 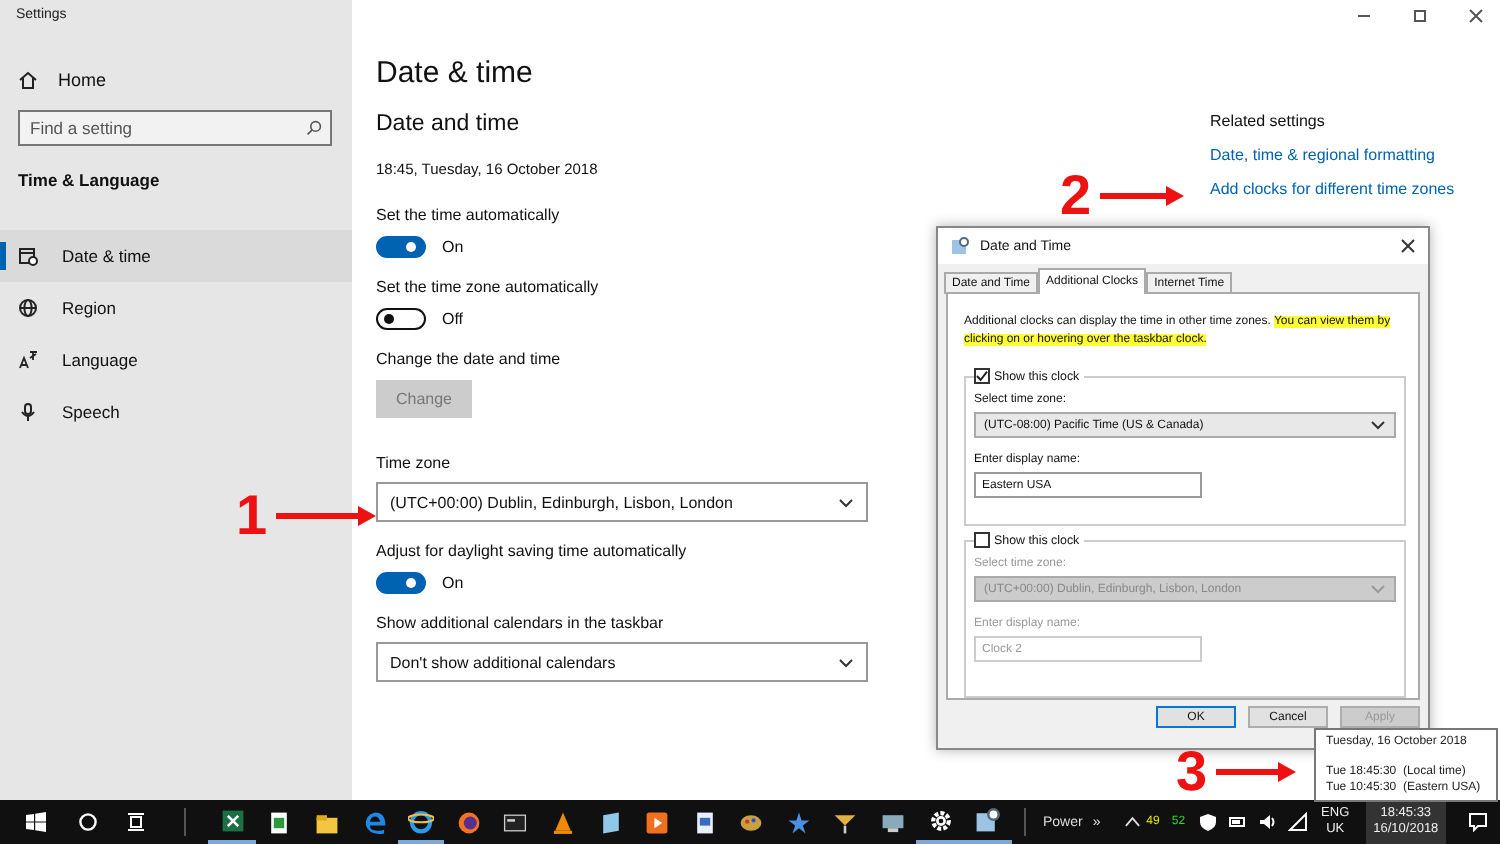 What do you see at coordinates (1076, 196) in the screenshot?
I see `annotation-number: 2` at bounding box center [1076, 196].